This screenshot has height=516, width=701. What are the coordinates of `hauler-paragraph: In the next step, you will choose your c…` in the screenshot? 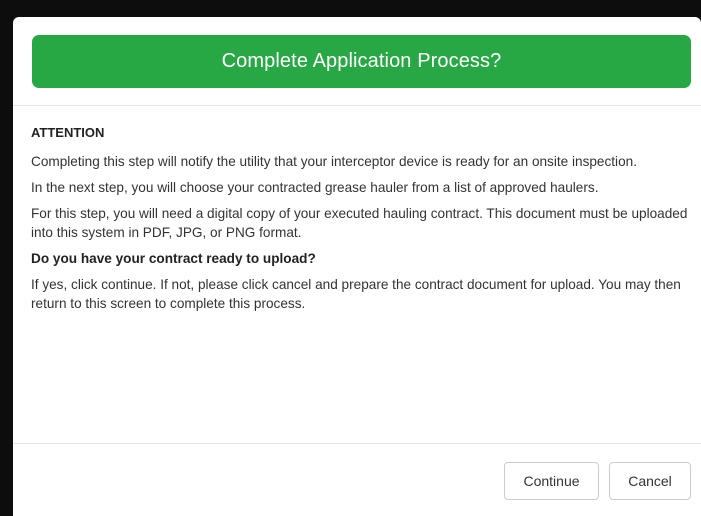 It's located at (315, 187).